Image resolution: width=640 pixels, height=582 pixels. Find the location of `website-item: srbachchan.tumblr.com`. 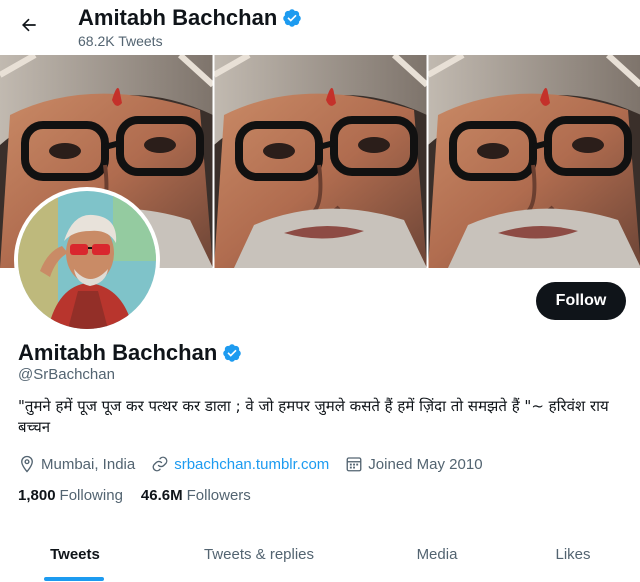

website-item: srbachchan.tumblr.com is located at coordinates (240, 464).